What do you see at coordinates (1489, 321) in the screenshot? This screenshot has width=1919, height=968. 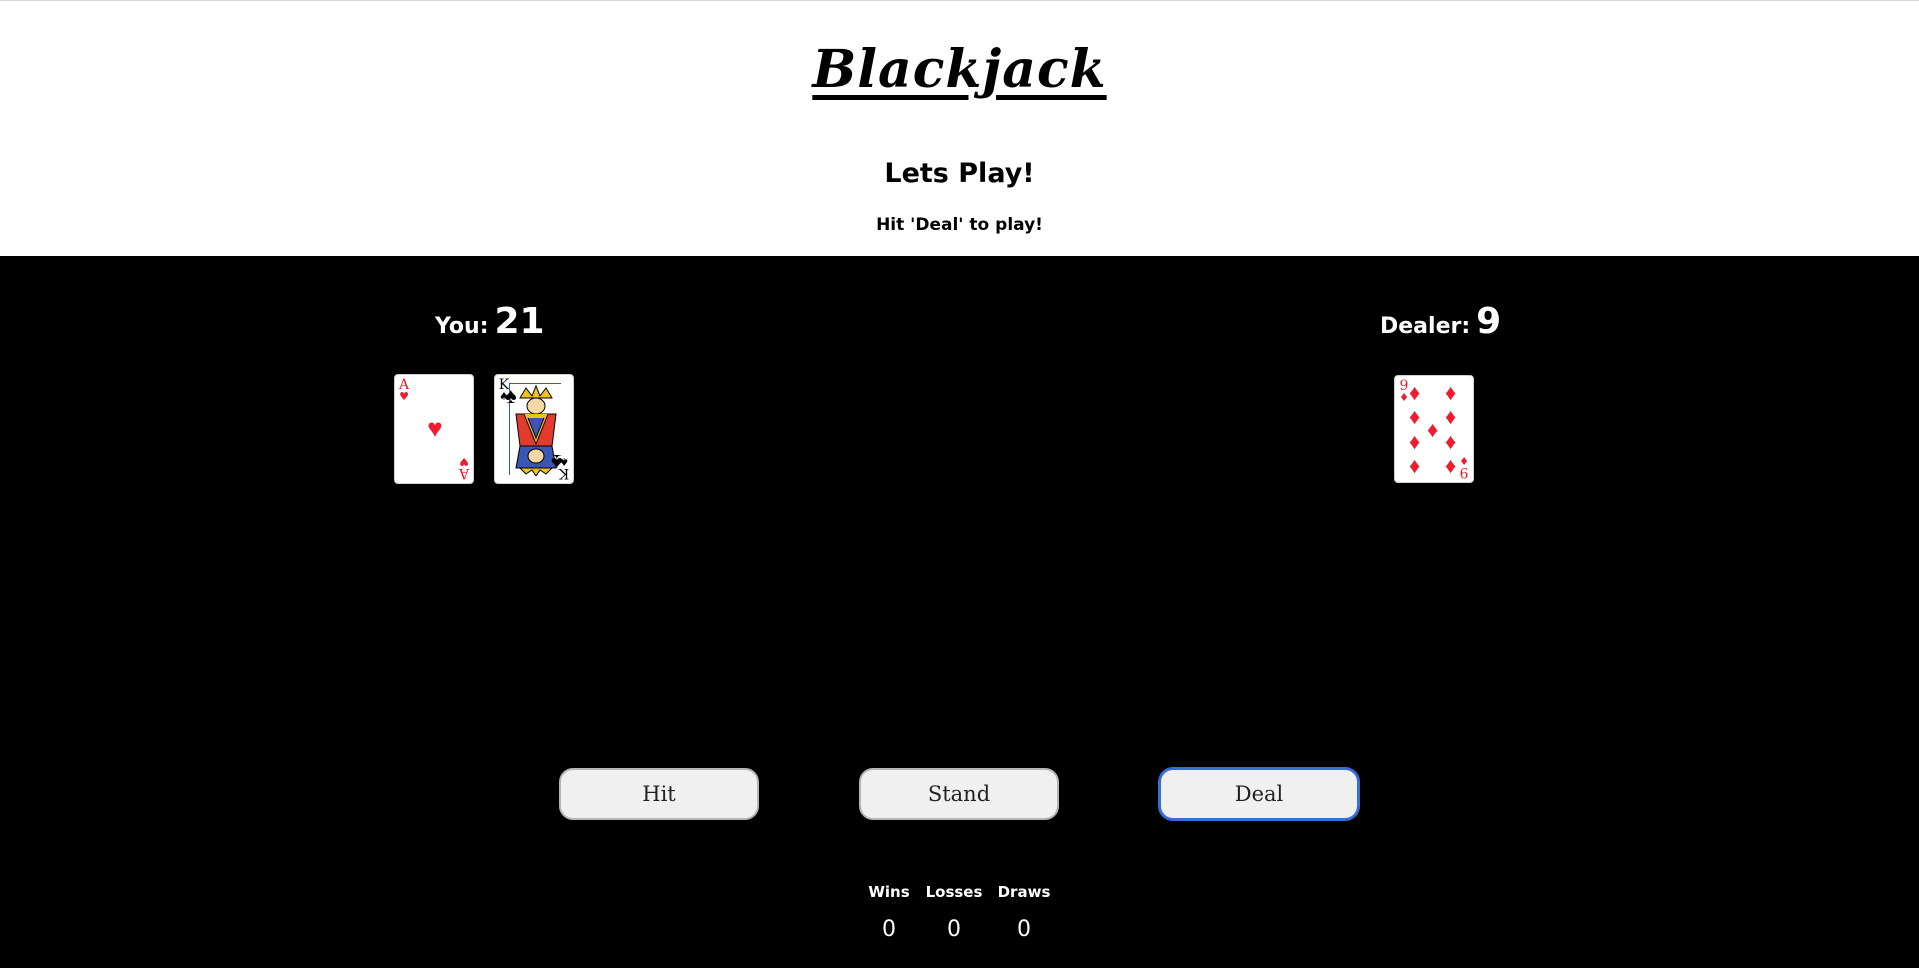 I see `dealer-score-value: 9` at bounding box center [1489, 321].